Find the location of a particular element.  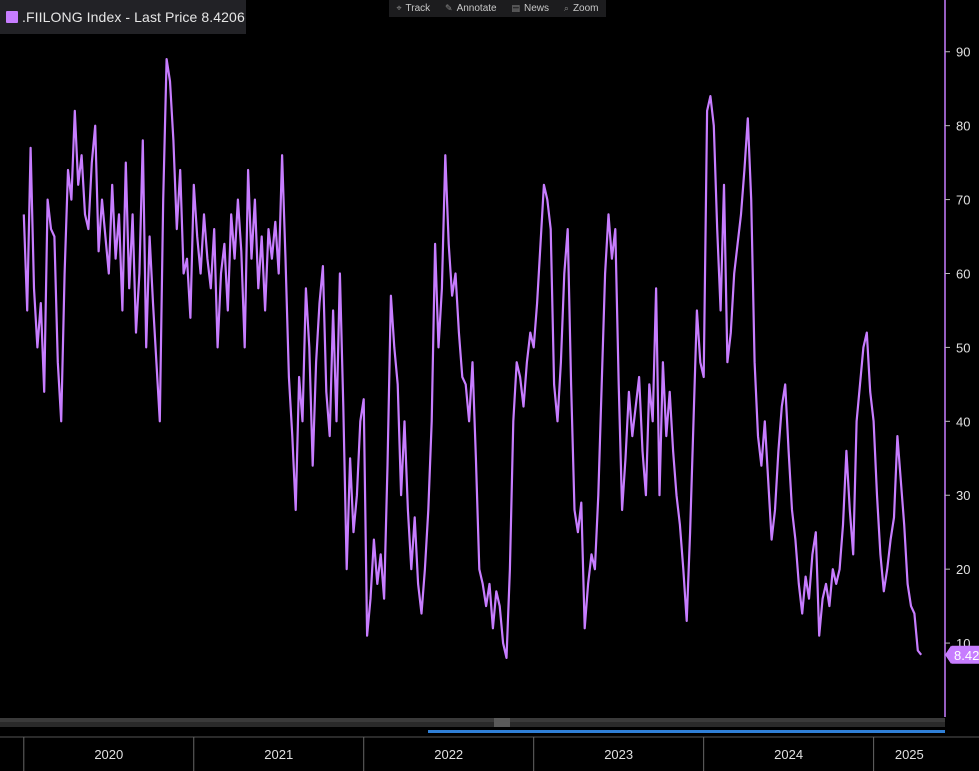

x-tick-label: 2021 is located at coordinates (278, 754).